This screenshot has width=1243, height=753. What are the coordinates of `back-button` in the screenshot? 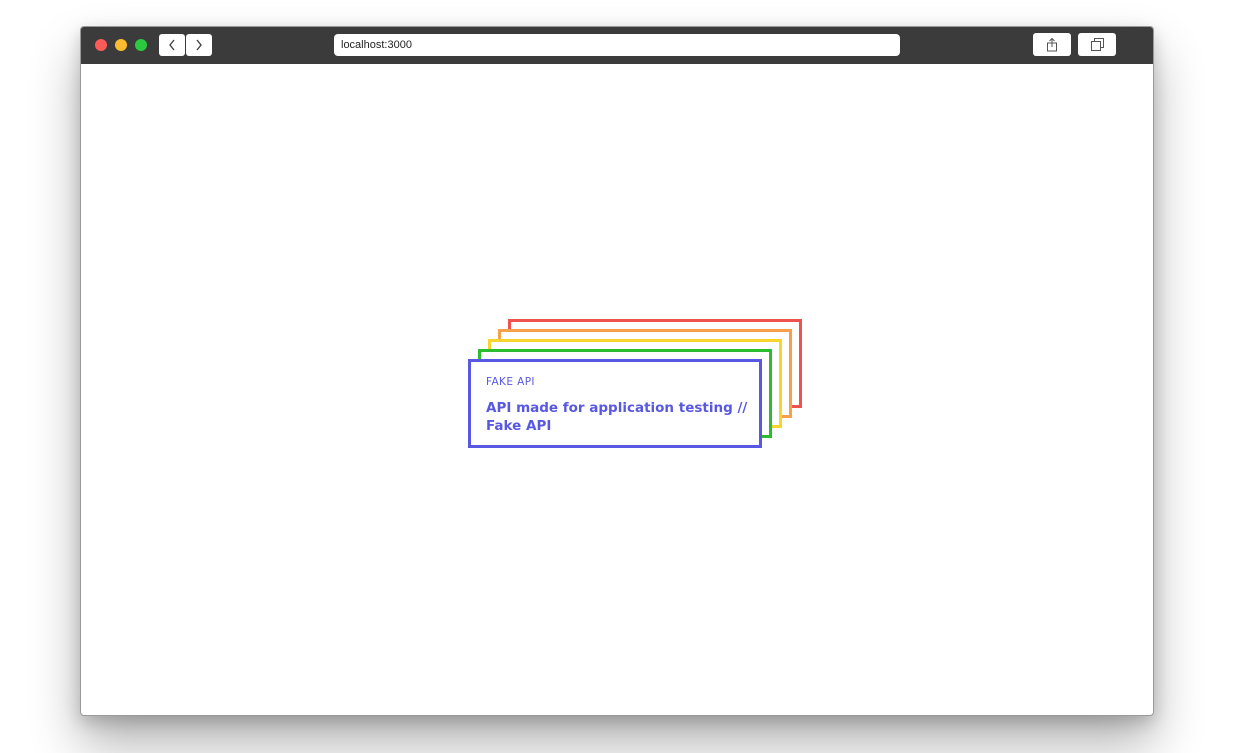 It's located at (172, 45).